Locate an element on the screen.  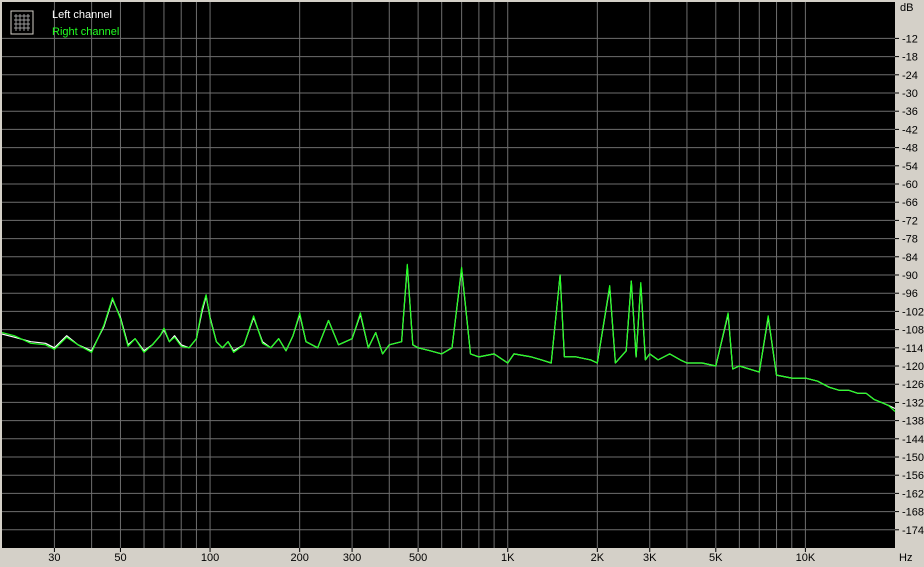
x-tick-label: 3K is located at coordinates (650, 558).